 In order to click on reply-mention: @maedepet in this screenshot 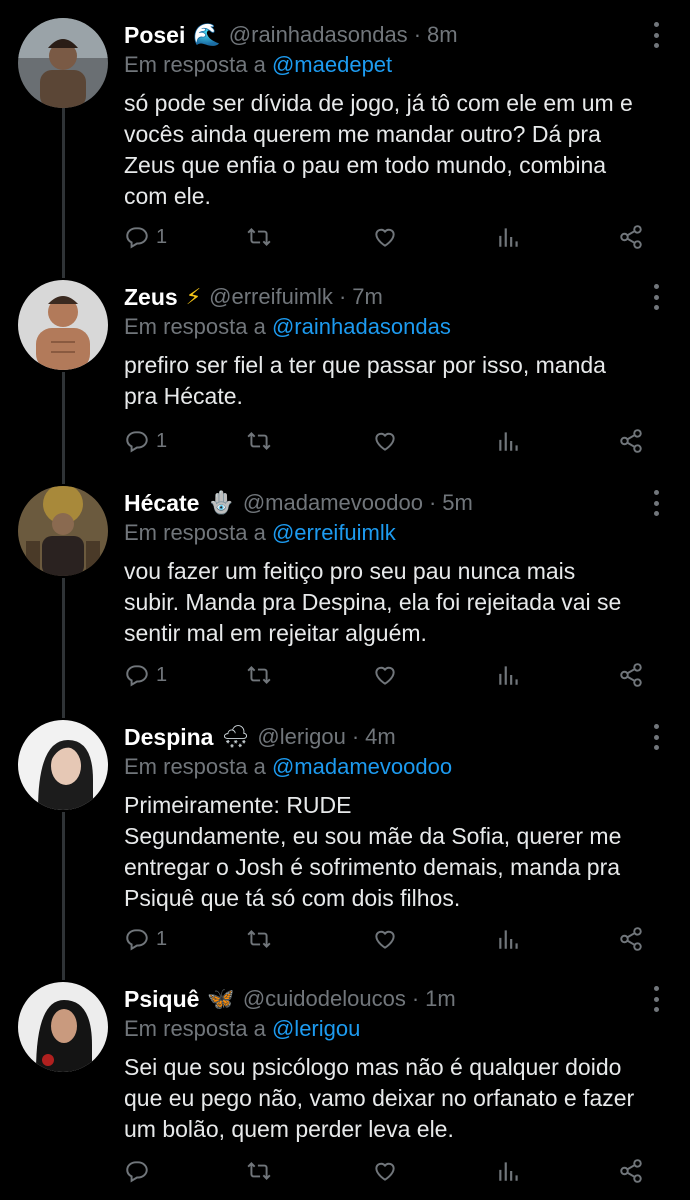, I will do `click(332, 64)`.